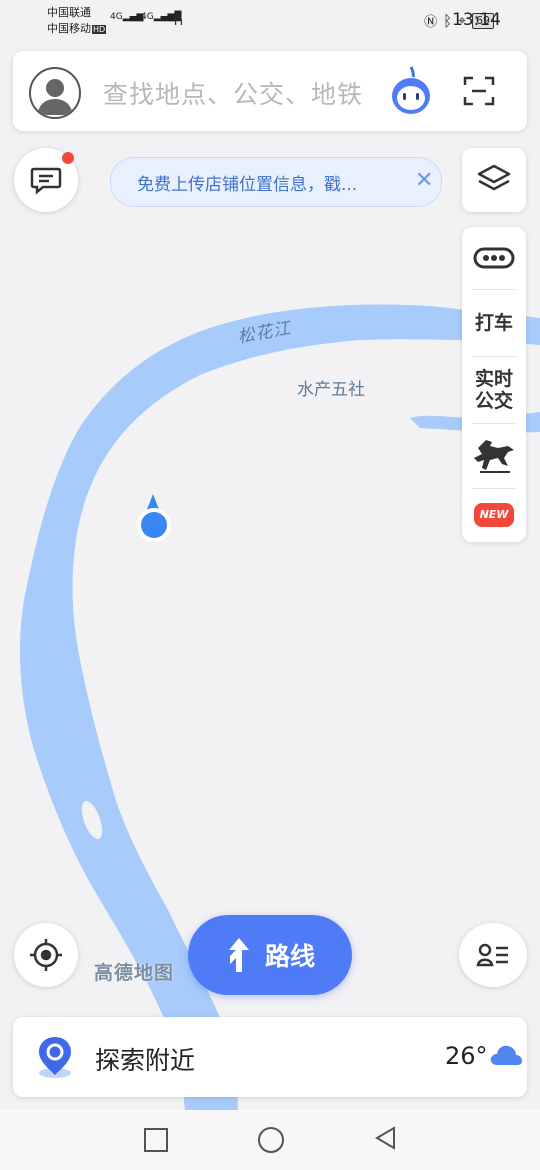 Image resolution: width=540 pixels, height=1170 pixels. I want to click on more-icon, so click(494, 258).